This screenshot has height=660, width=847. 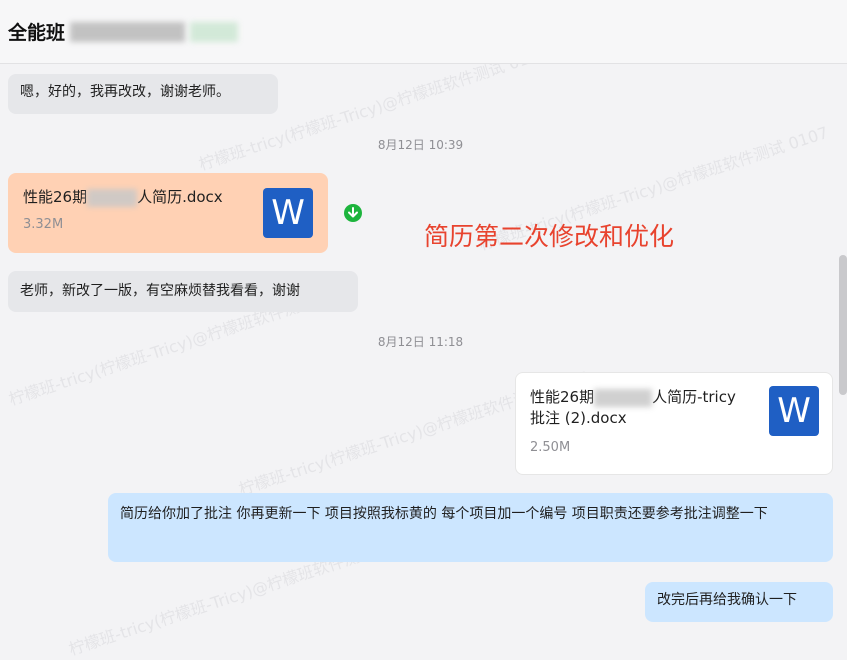 I want to click on file-size: 3.32M, so click(x=43, y=224).